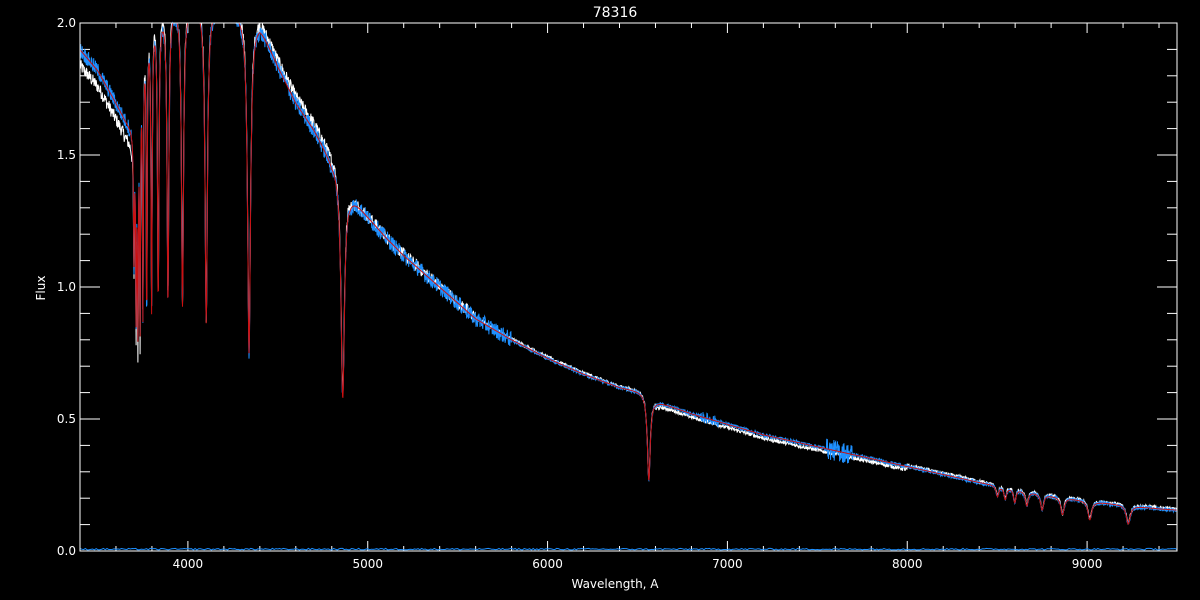 The image size is (1200, 600). Describe the element at coordinates (66, 419) in the screenshot. I see `y-tick-label: 0.5` at that location.